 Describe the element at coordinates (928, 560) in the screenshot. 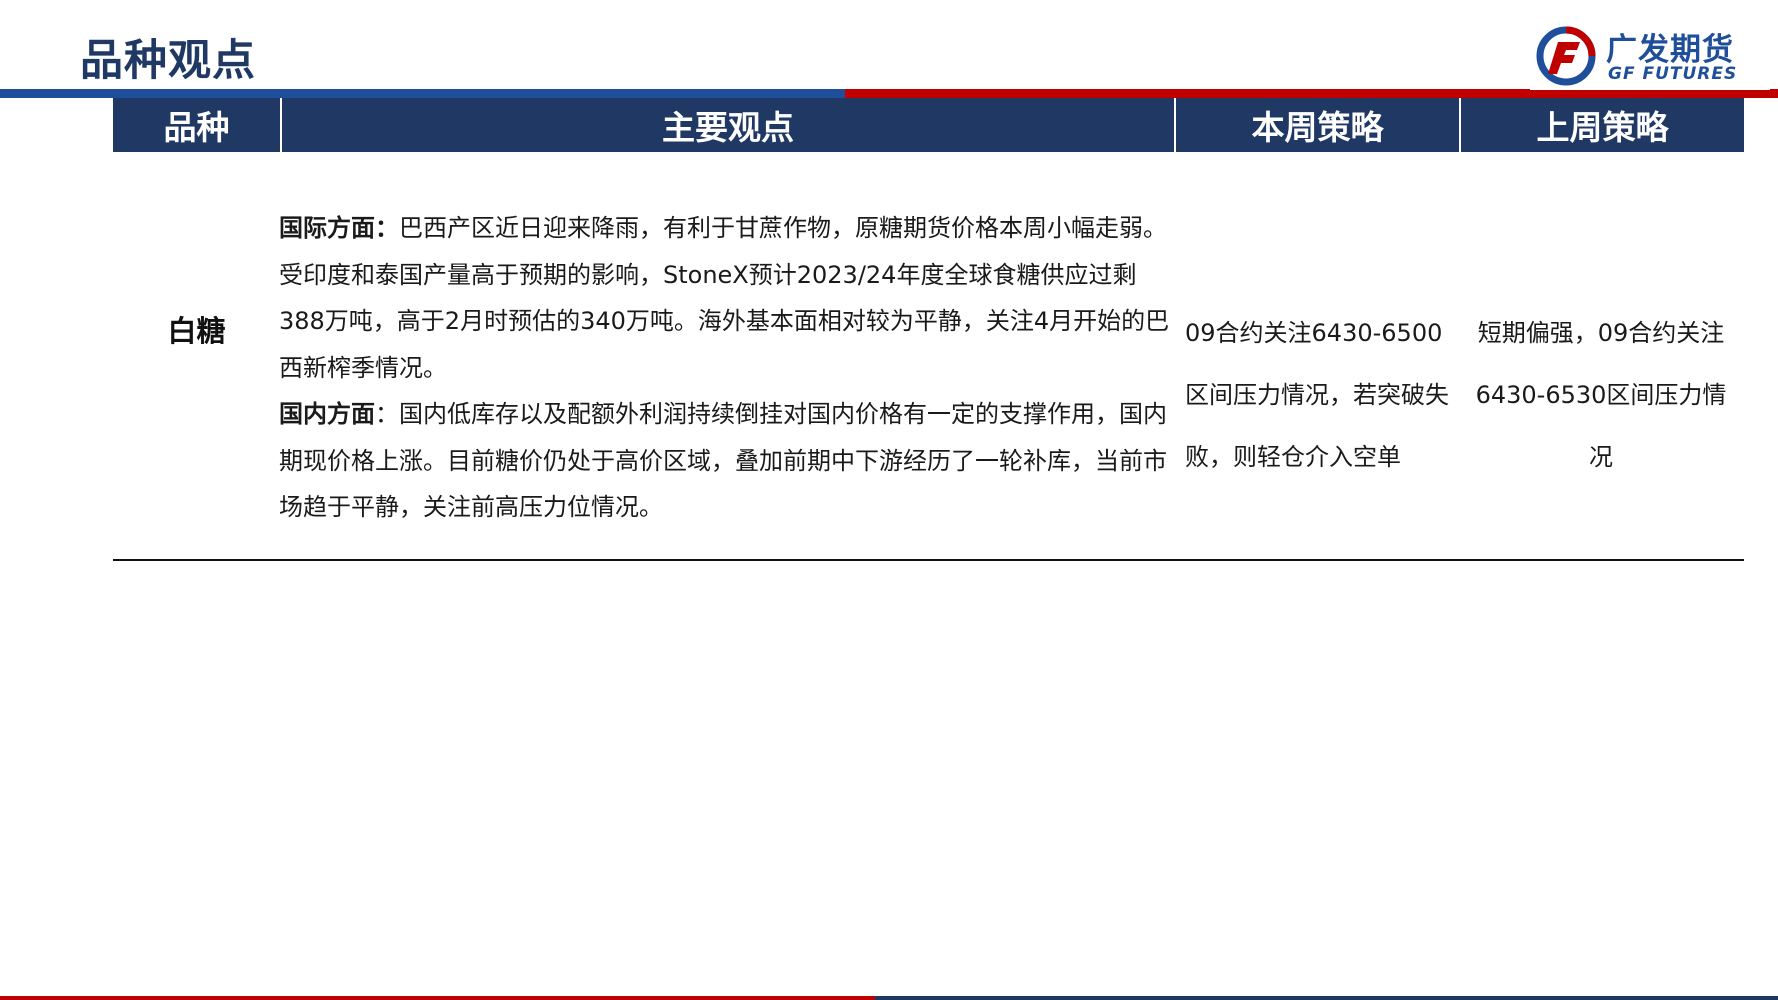

I see `row-divider` at that location.